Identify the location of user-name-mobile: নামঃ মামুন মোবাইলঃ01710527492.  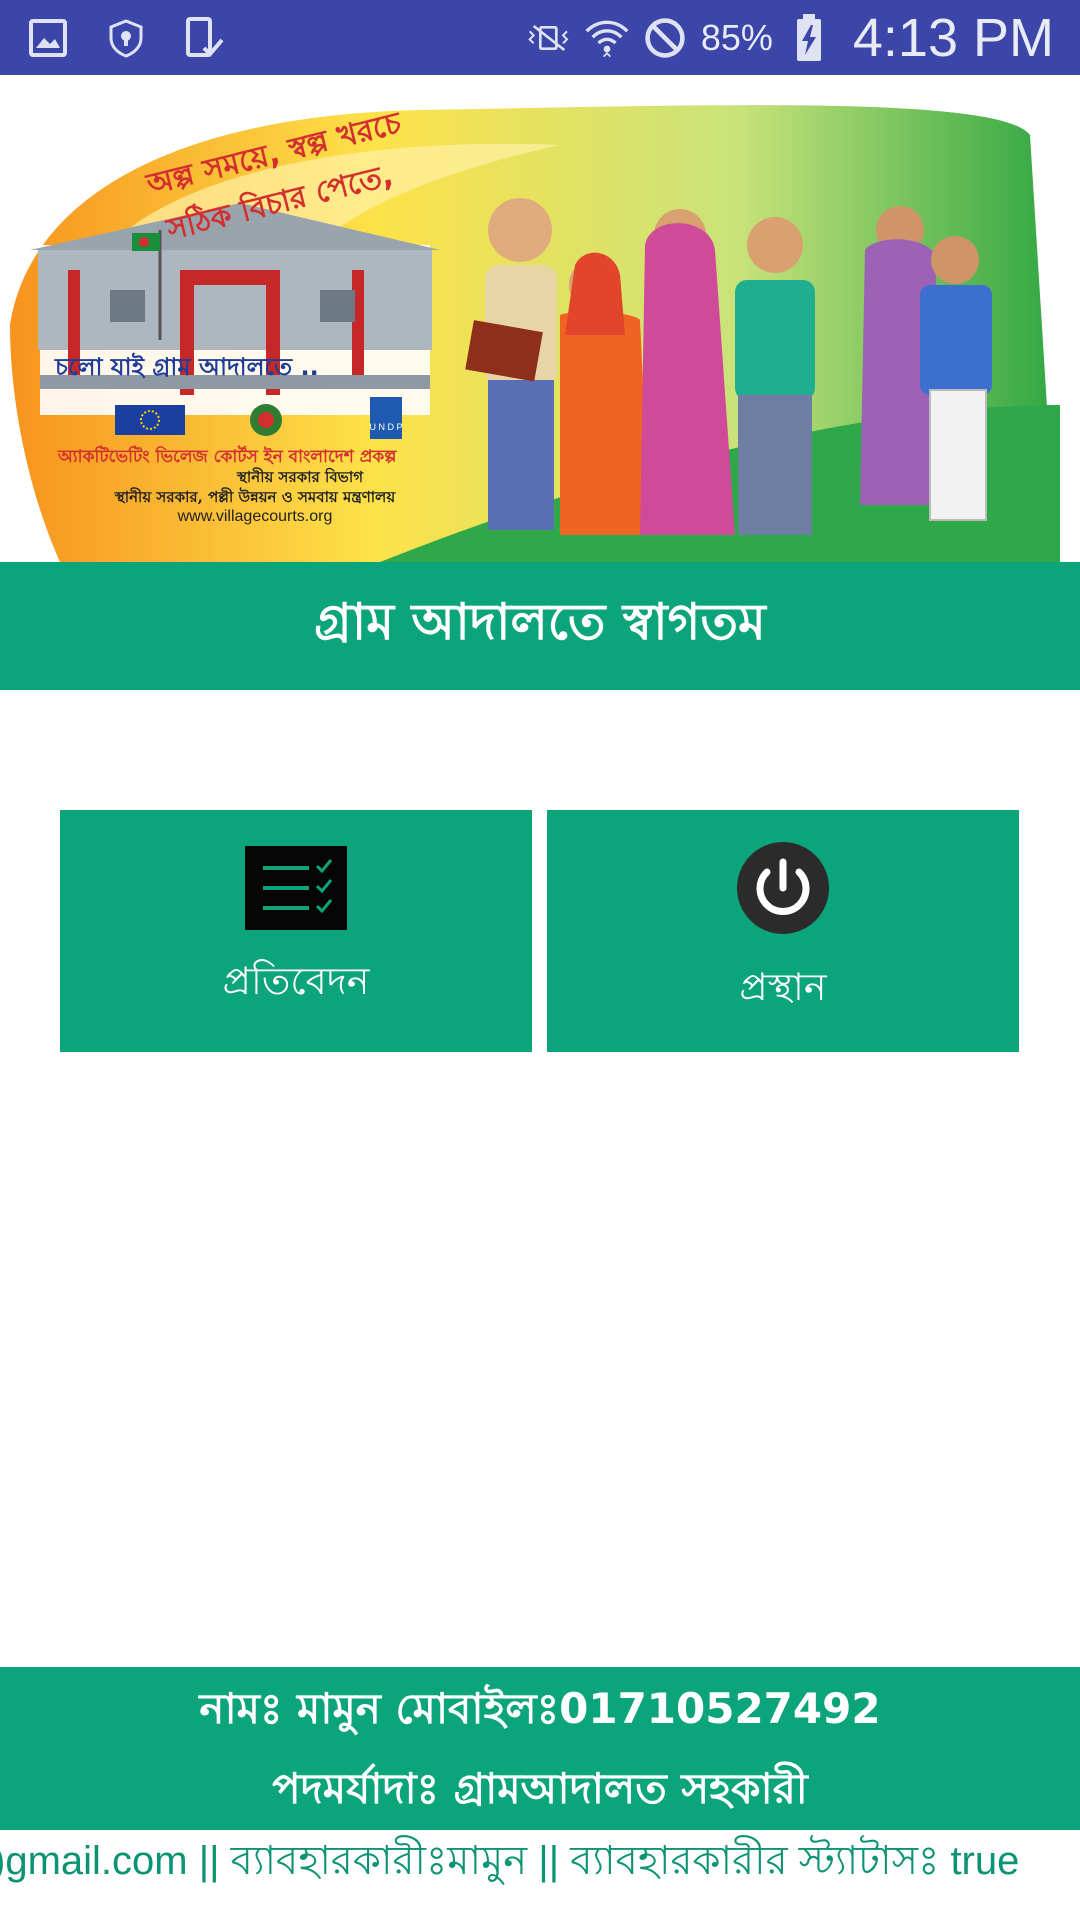
(540, 1708).